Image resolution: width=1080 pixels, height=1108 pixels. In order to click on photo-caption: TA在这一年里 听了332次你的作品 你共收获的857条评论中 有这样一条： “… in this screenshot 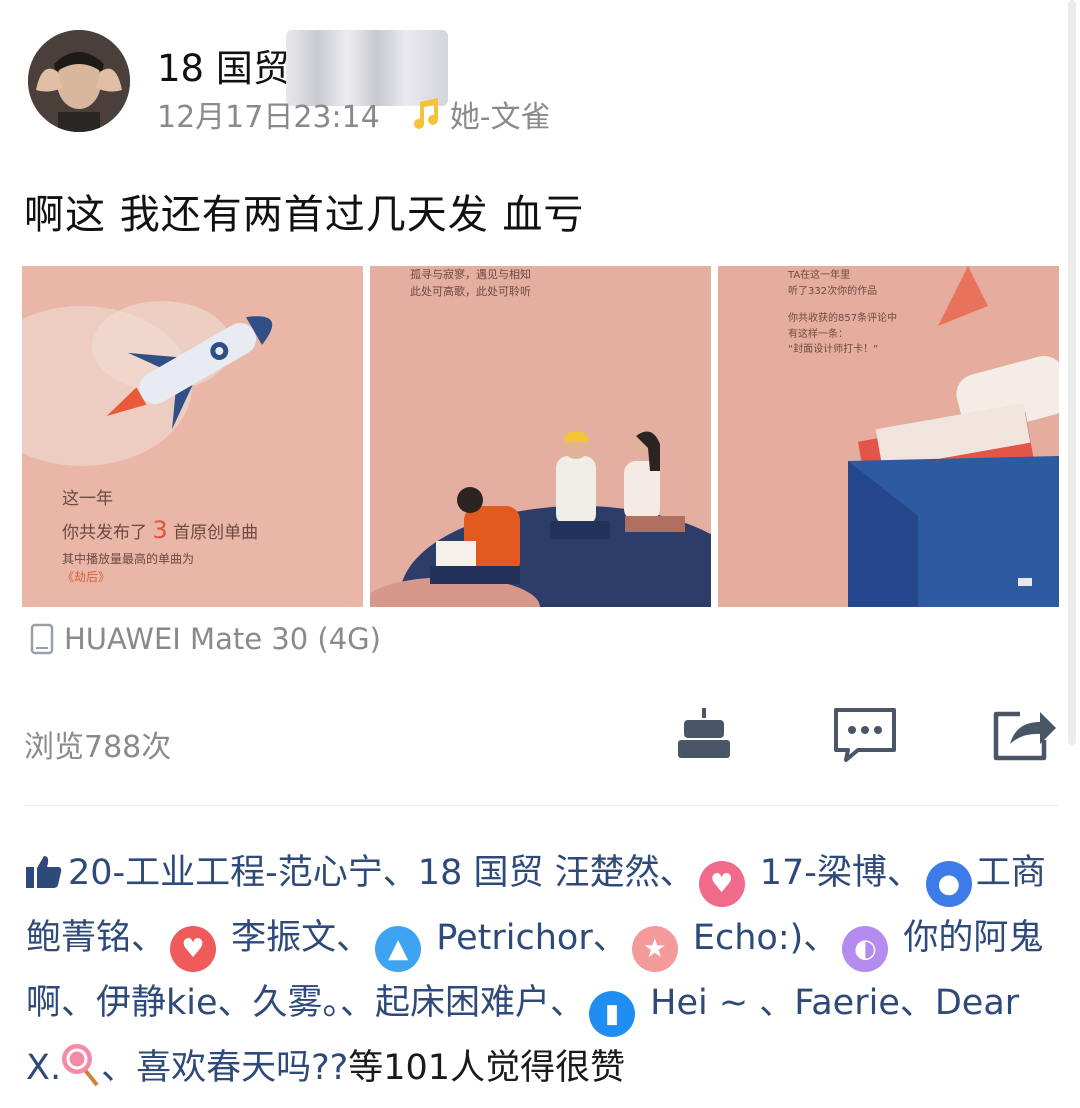, I will do `click(843, 312)`.